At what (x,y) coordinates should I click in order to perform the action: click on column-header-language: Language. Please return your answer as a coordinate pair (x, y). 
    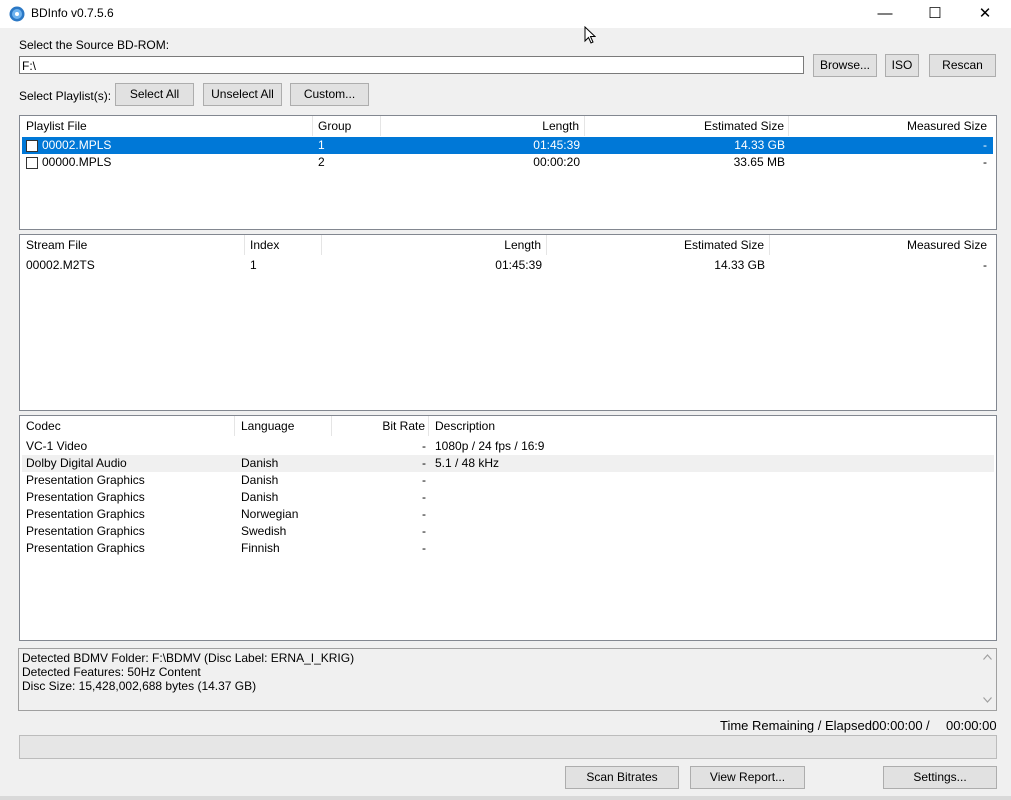
    Looking at the image, I should click on (283, 426).